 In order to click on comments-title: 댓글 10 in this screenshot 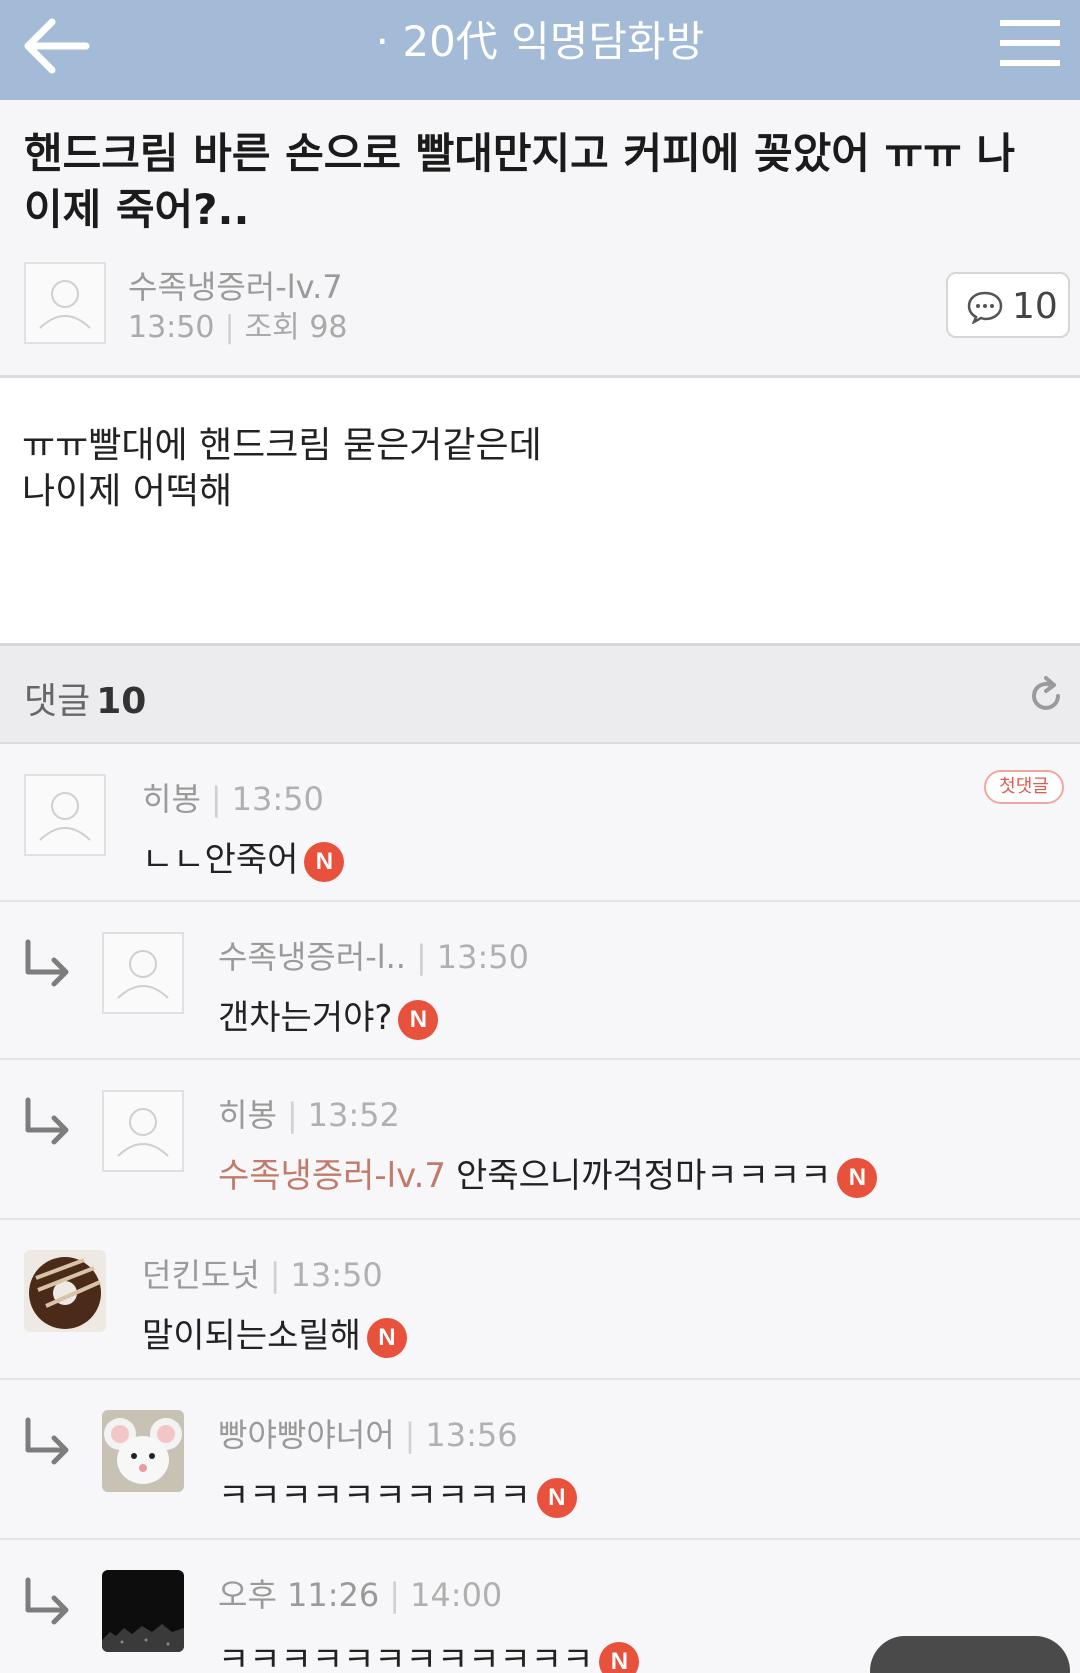, I will do `click(85, 698)`.